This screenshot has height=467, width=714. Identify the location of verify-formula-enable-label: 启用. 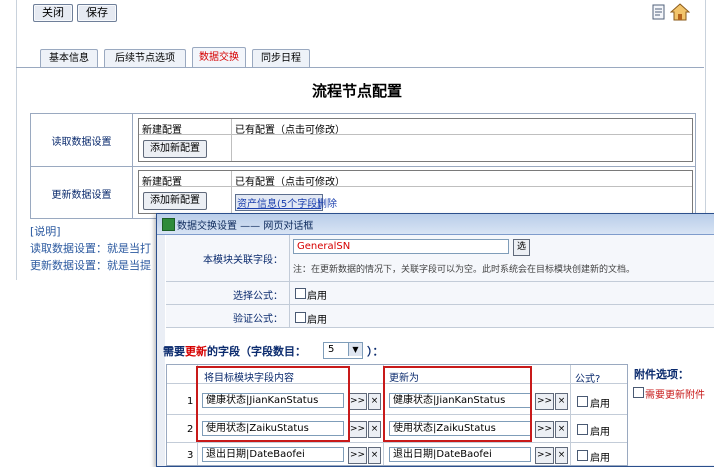
(317, 320).